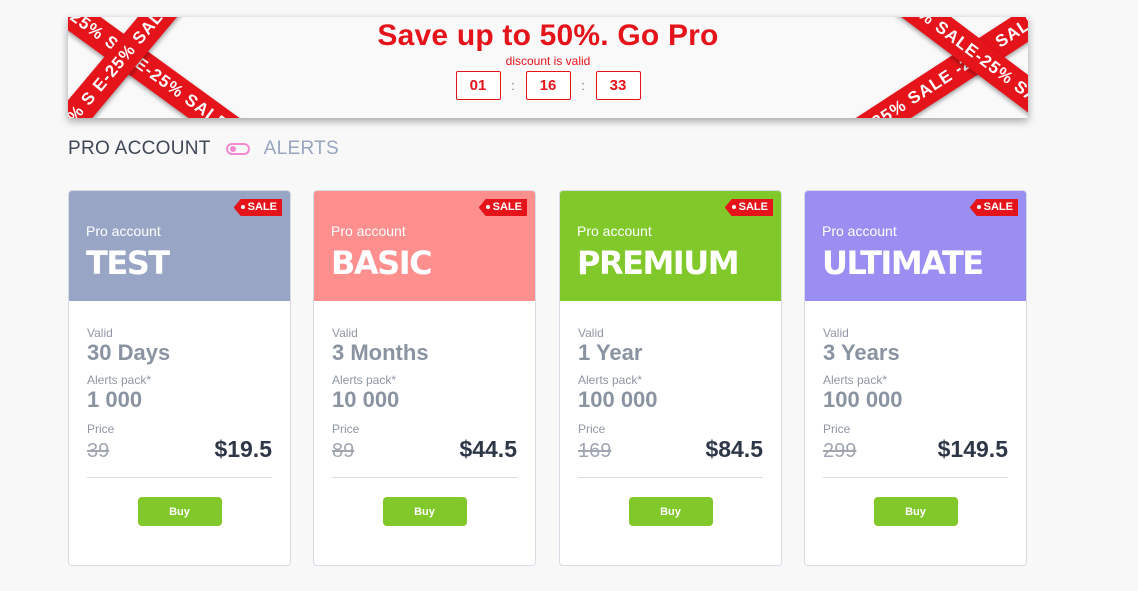 This screenshot has height=591, width=1138. I want to click on alerts-value: 10 000, so click(366, 399).